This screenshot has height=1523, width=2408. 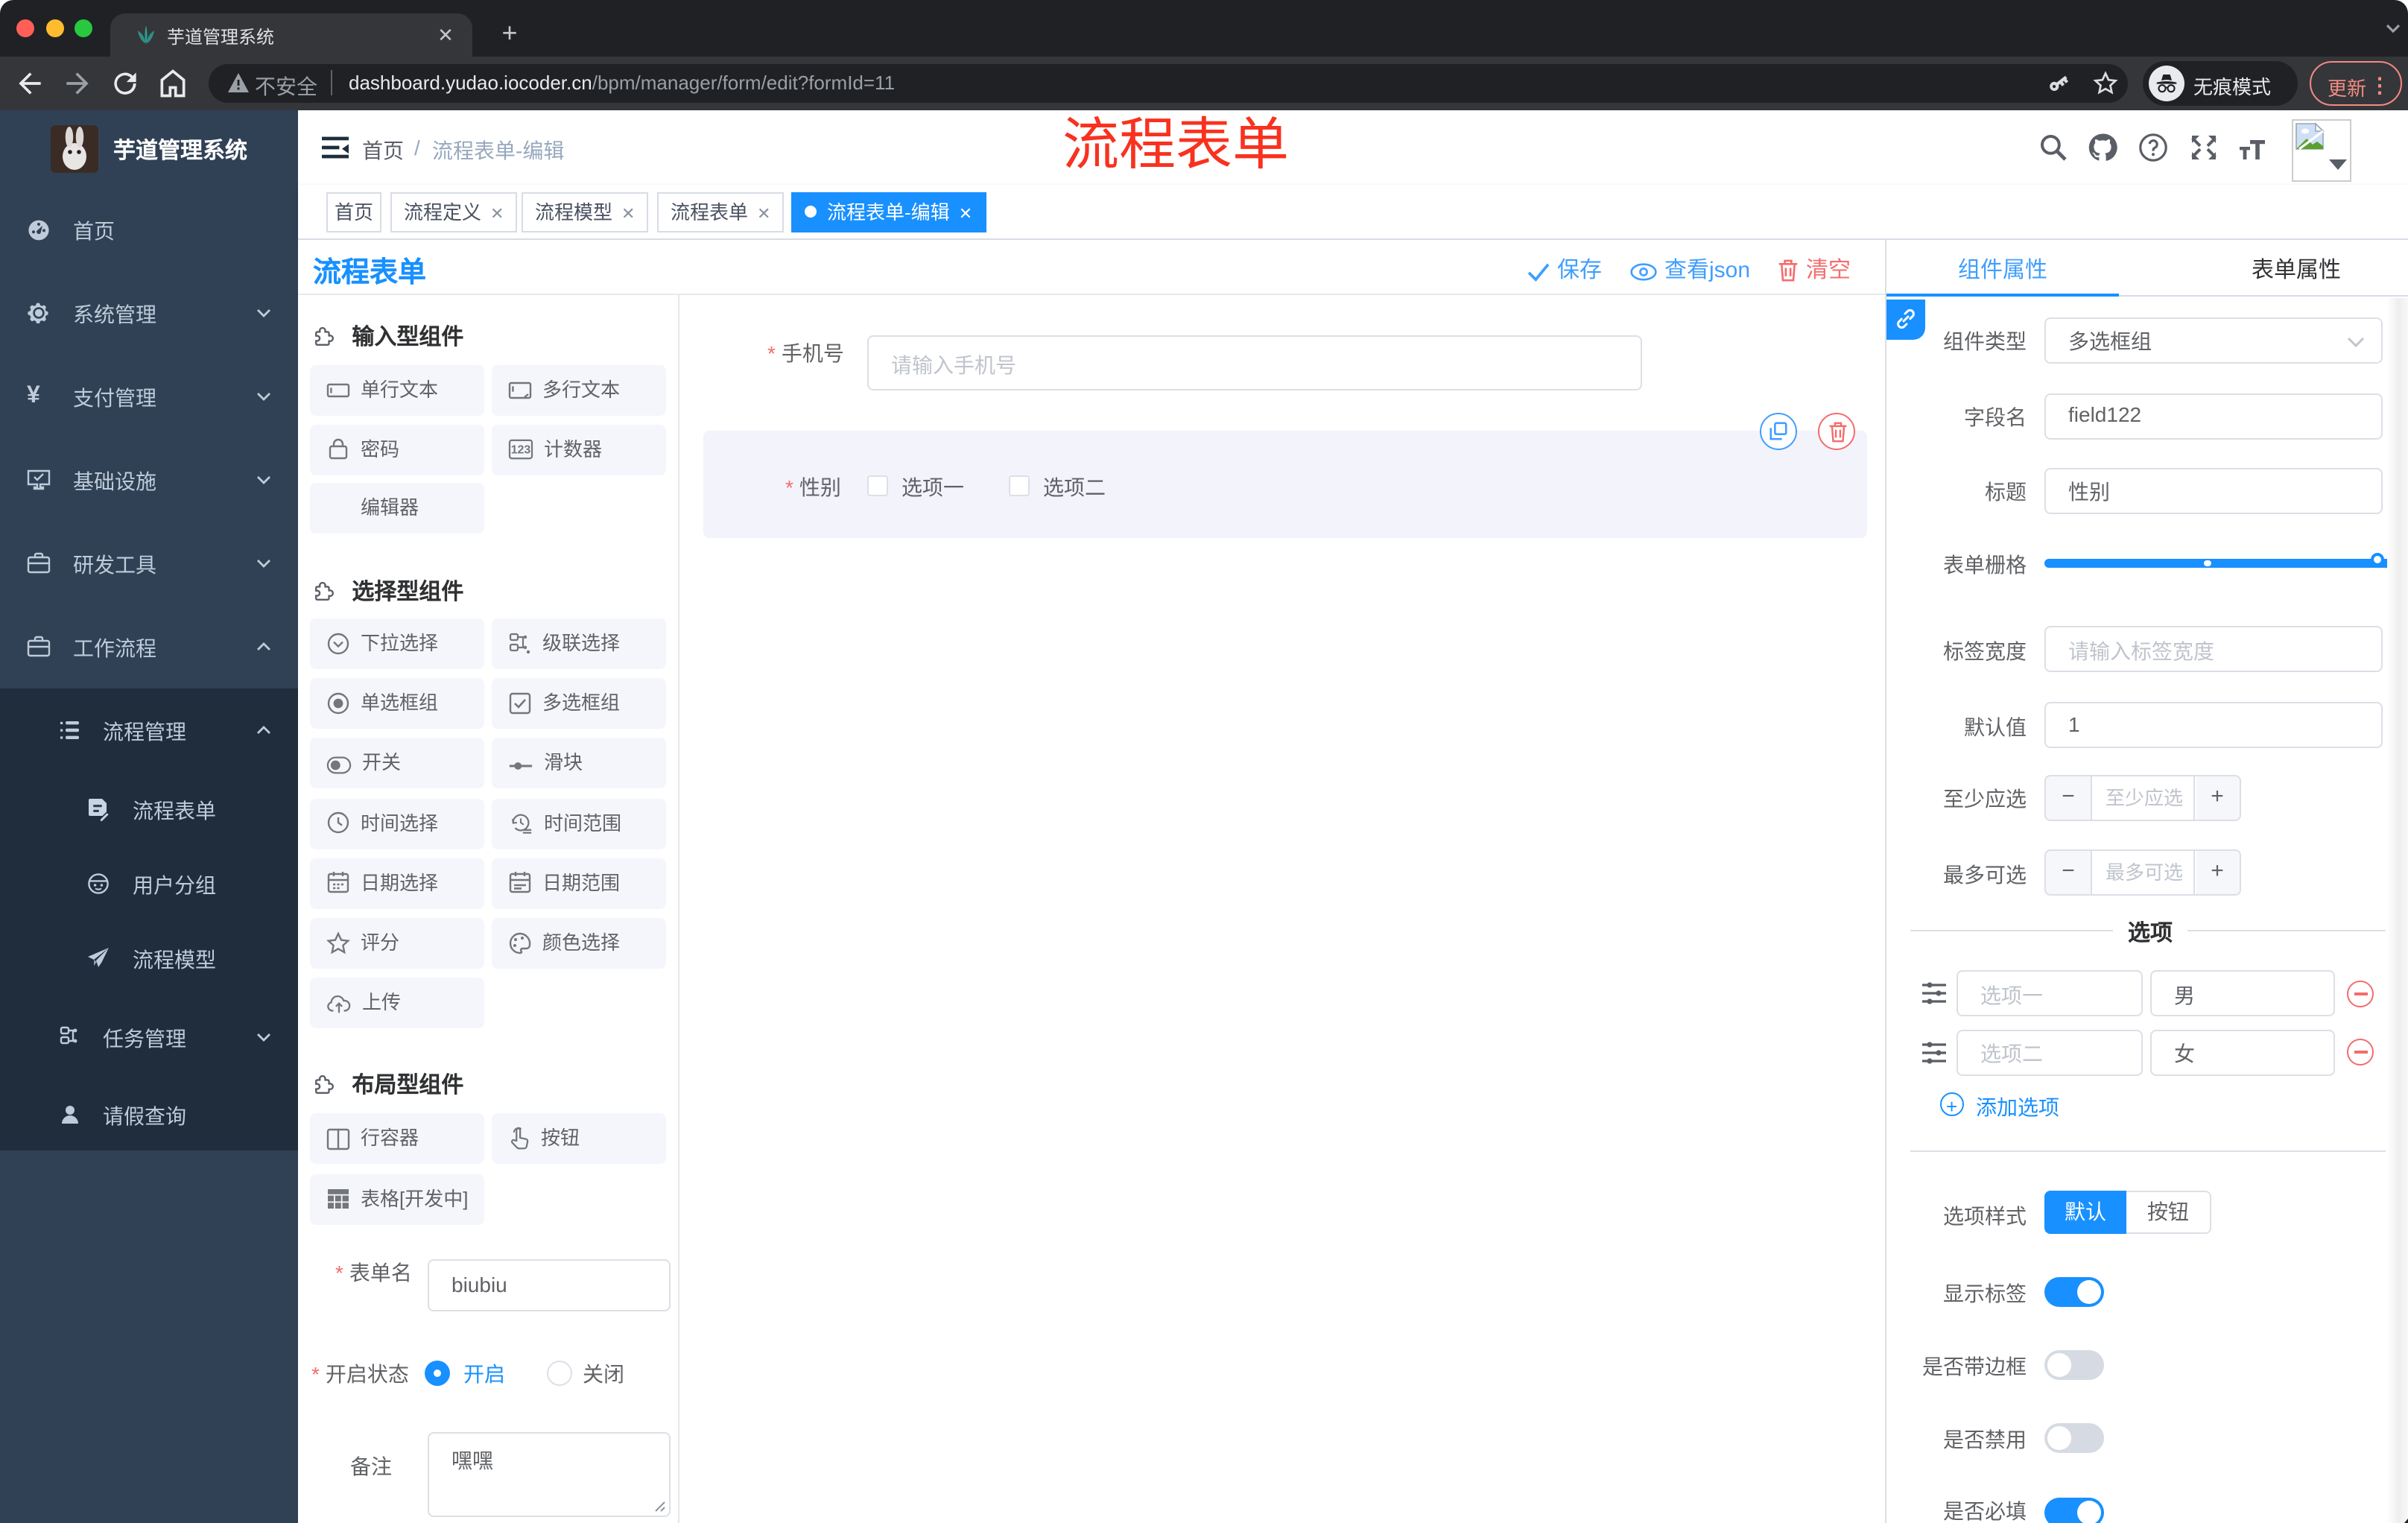 I want to click on svg-text: 123, so click(x=521, y=450).